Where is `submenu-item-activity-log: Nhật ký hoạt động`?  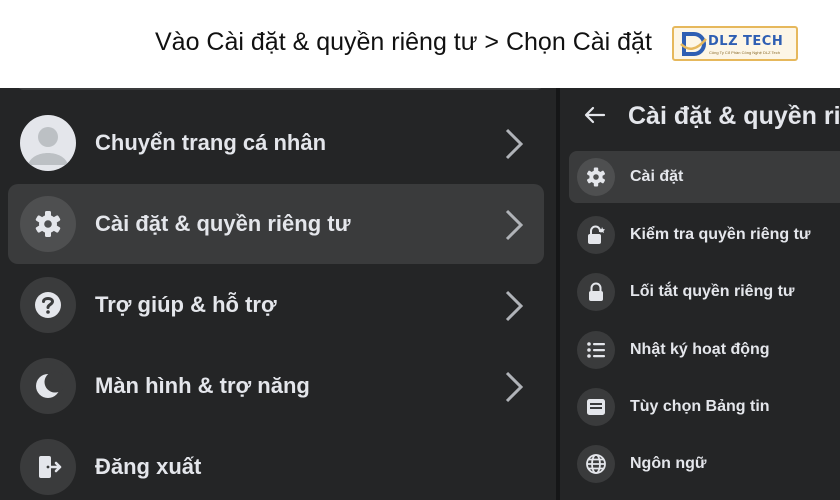 submenu-item-activity-log: Nhật ký hoạt động is located at coordinates (704, 350).